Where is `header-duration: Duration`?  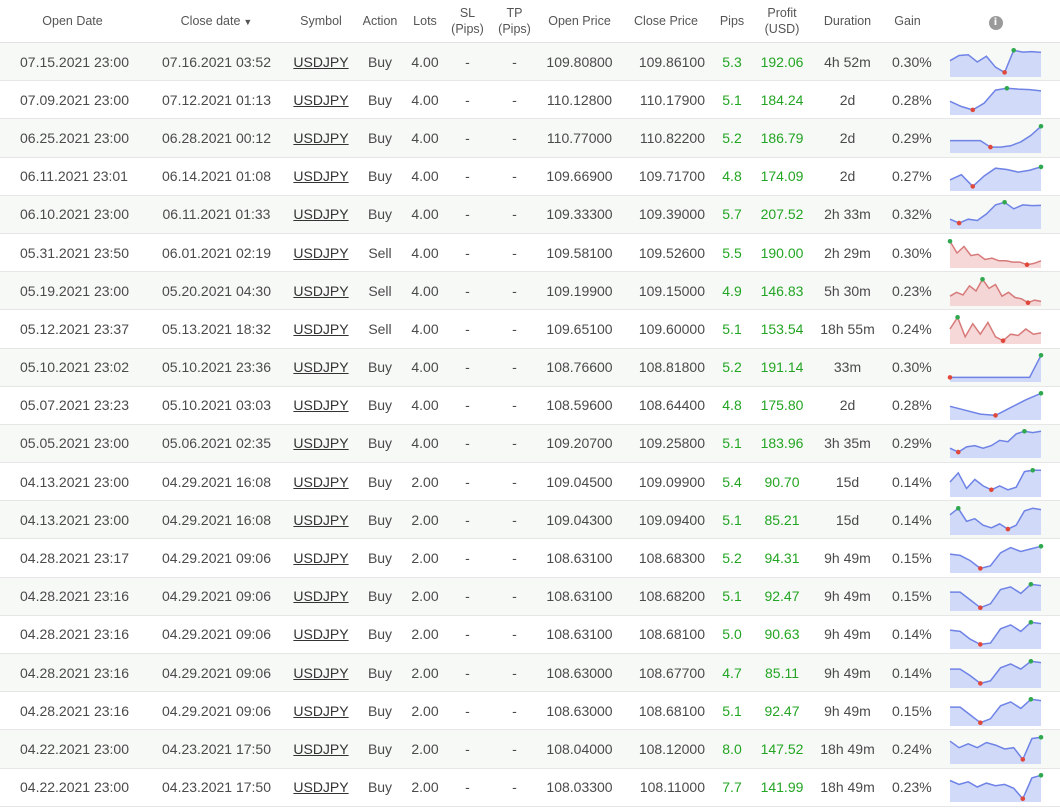
header-duration: Duration is located at coordinates (847, 21).